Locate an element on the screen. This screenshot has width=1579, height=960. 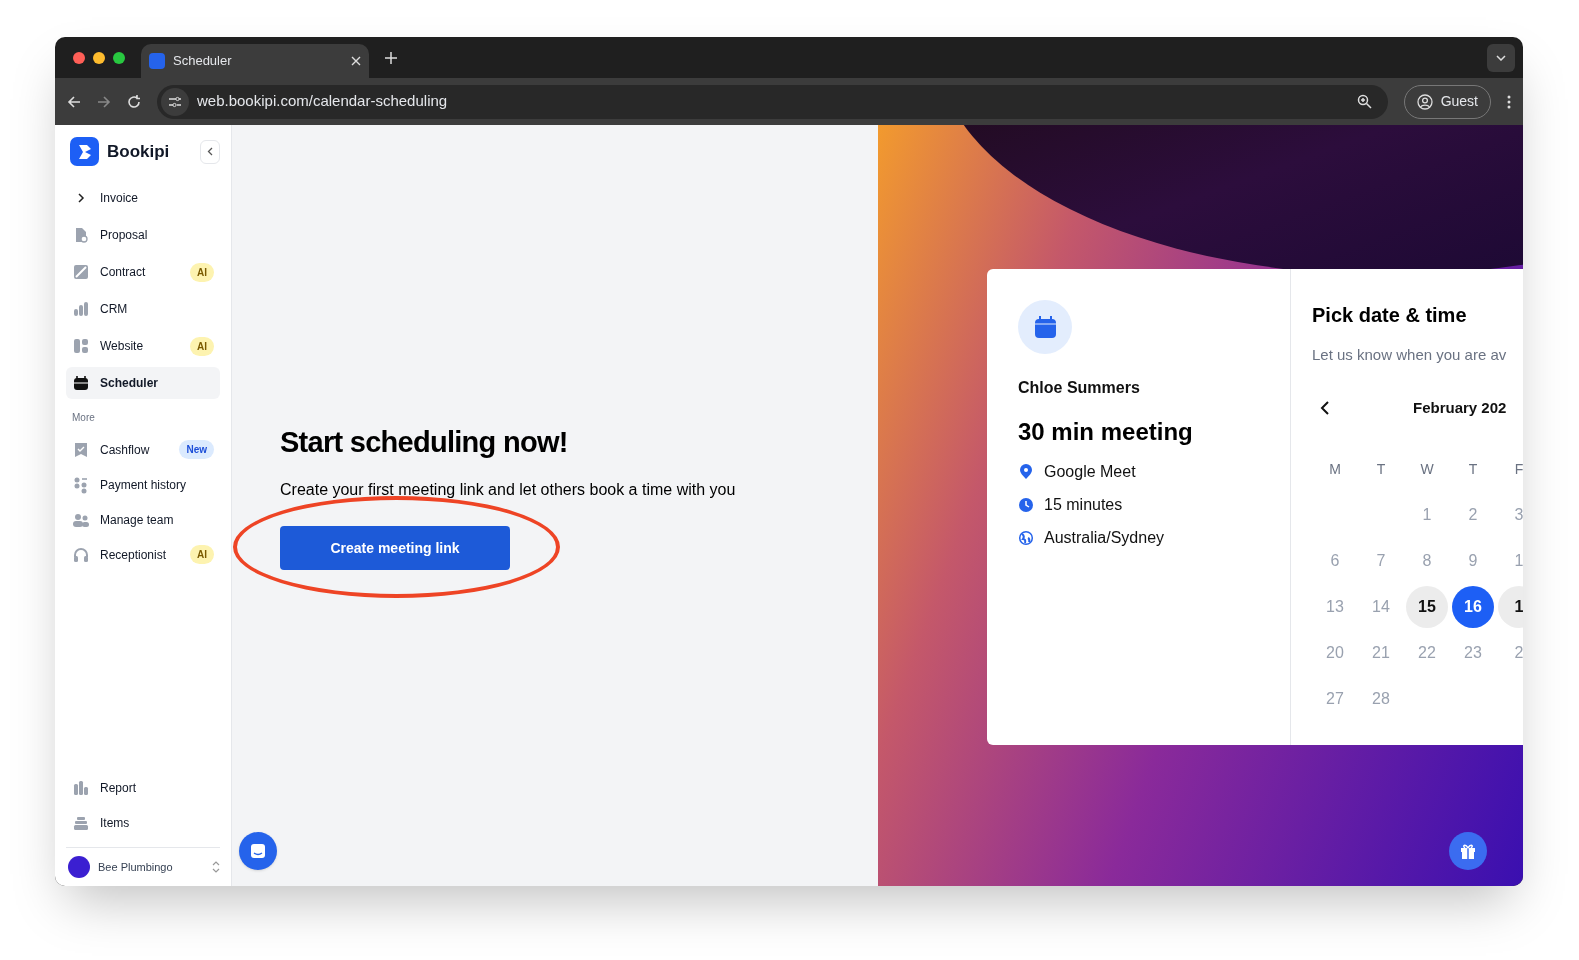
brand-logo-icon is located at coordinates (84, 151).